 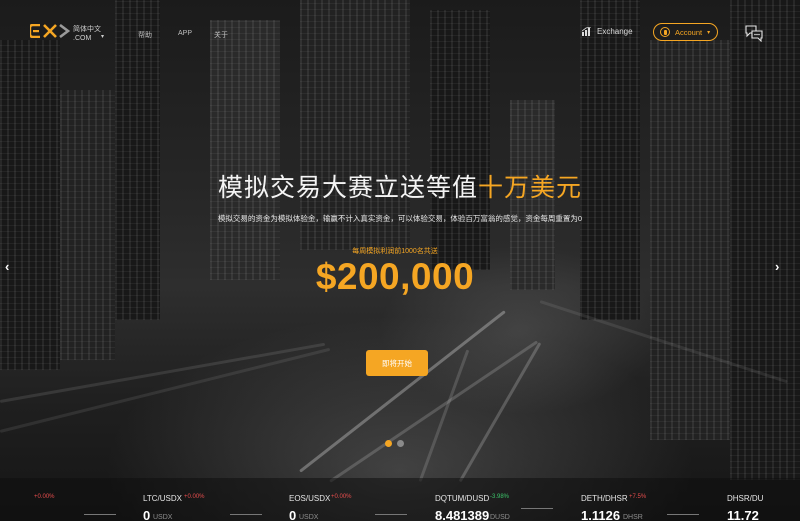 I want to click on ticker-change: +7.5%, so click(x=638, y=497).